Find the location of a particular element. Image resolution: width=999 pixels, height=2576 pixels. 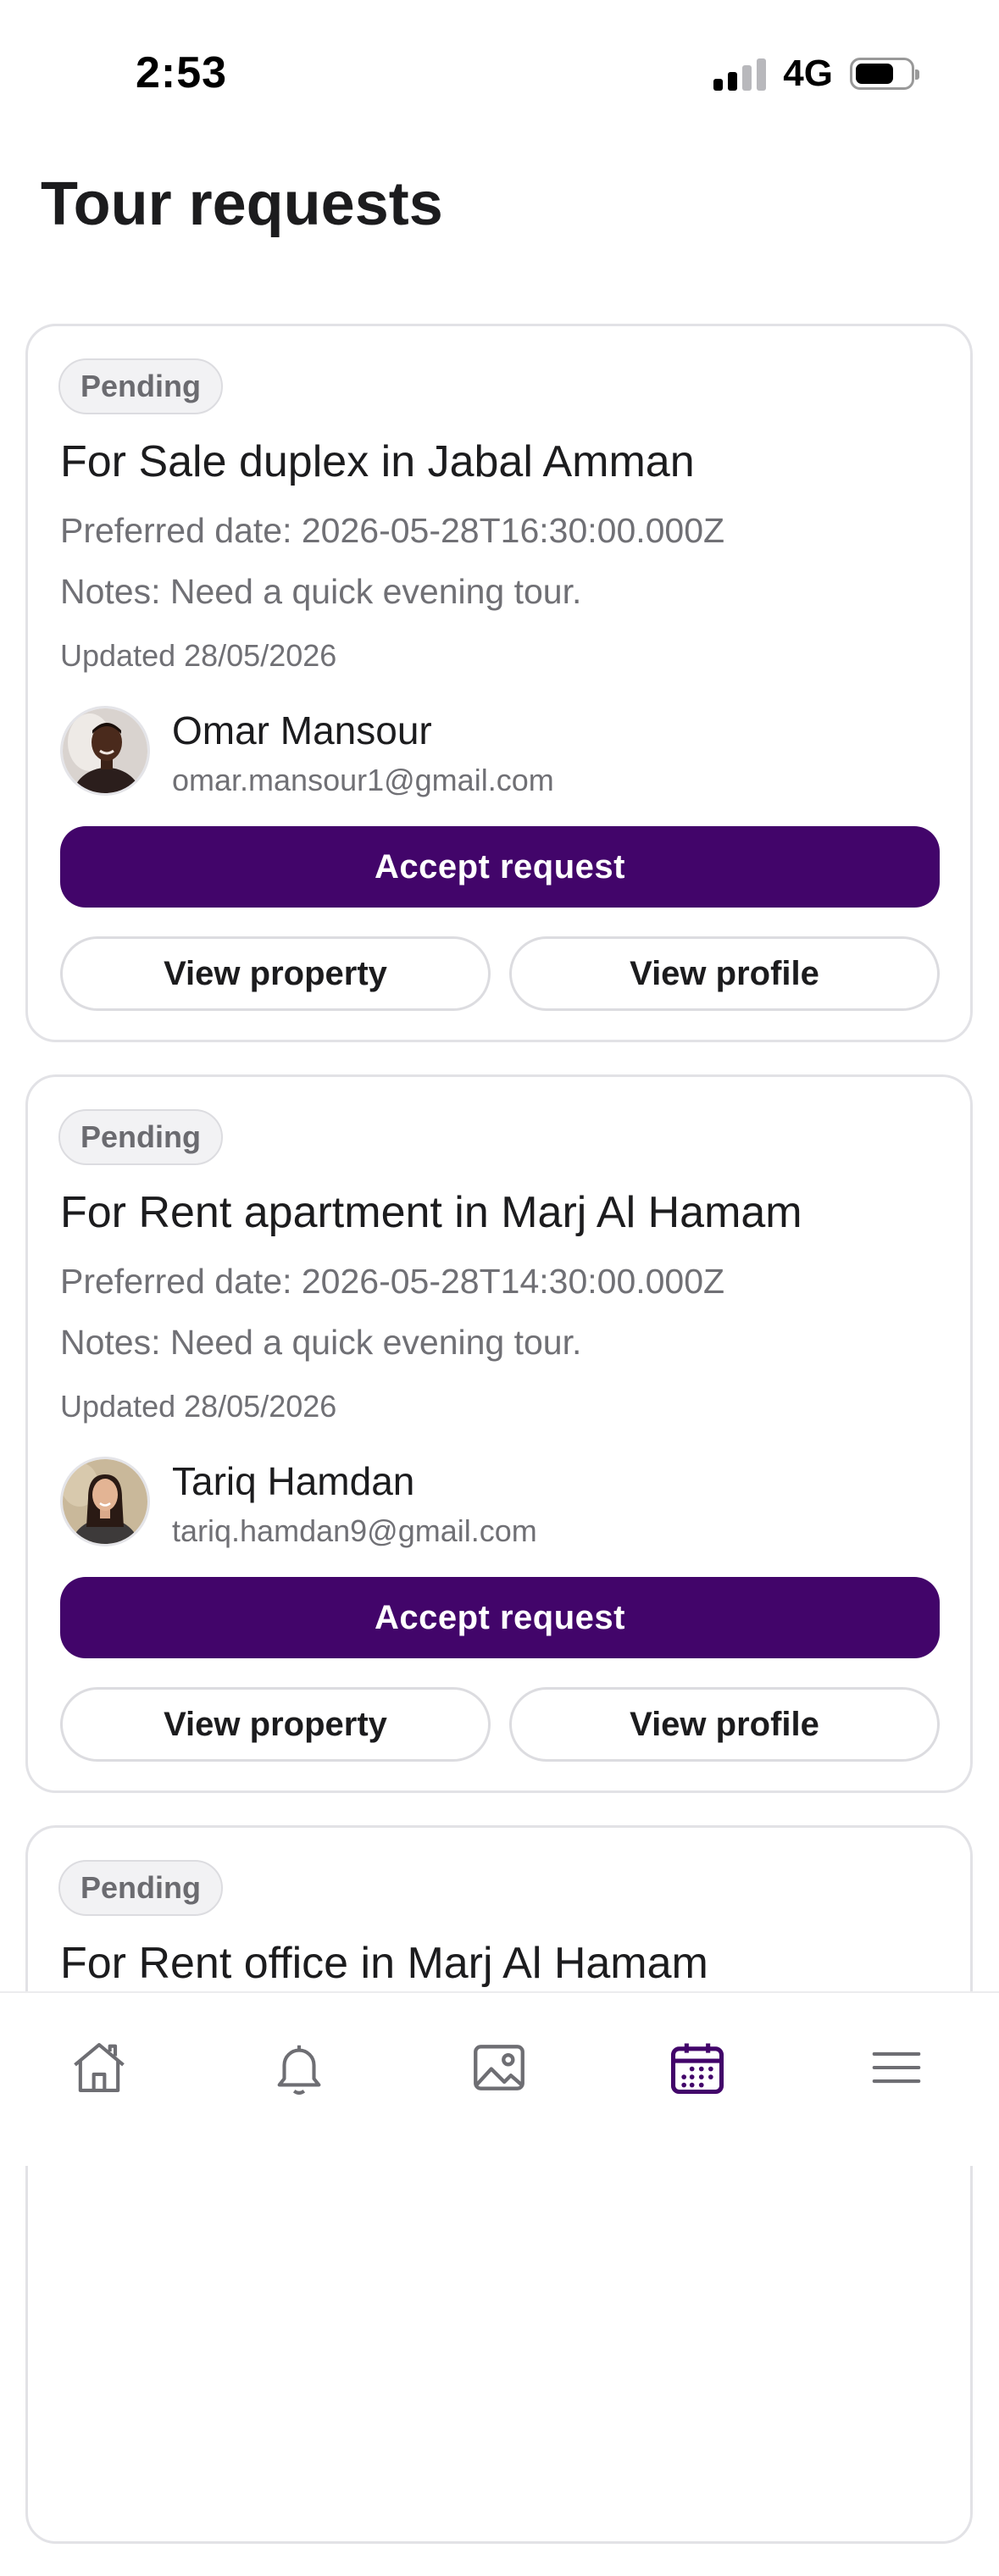

status-indicators: 4G is located at coordinates (816, 74).